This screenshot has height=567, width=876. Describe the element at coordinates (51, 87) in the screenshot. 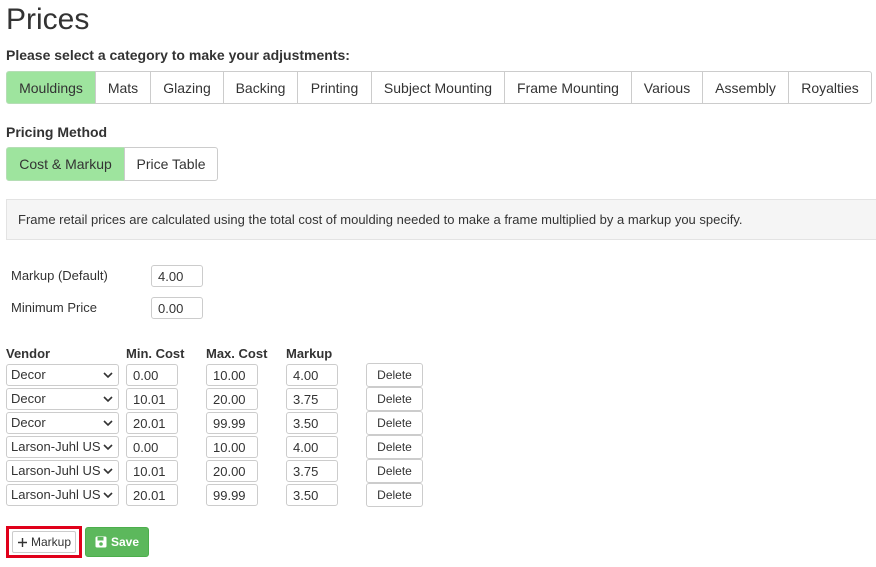

I see `tab-mouldings: Mouldings` at that location.